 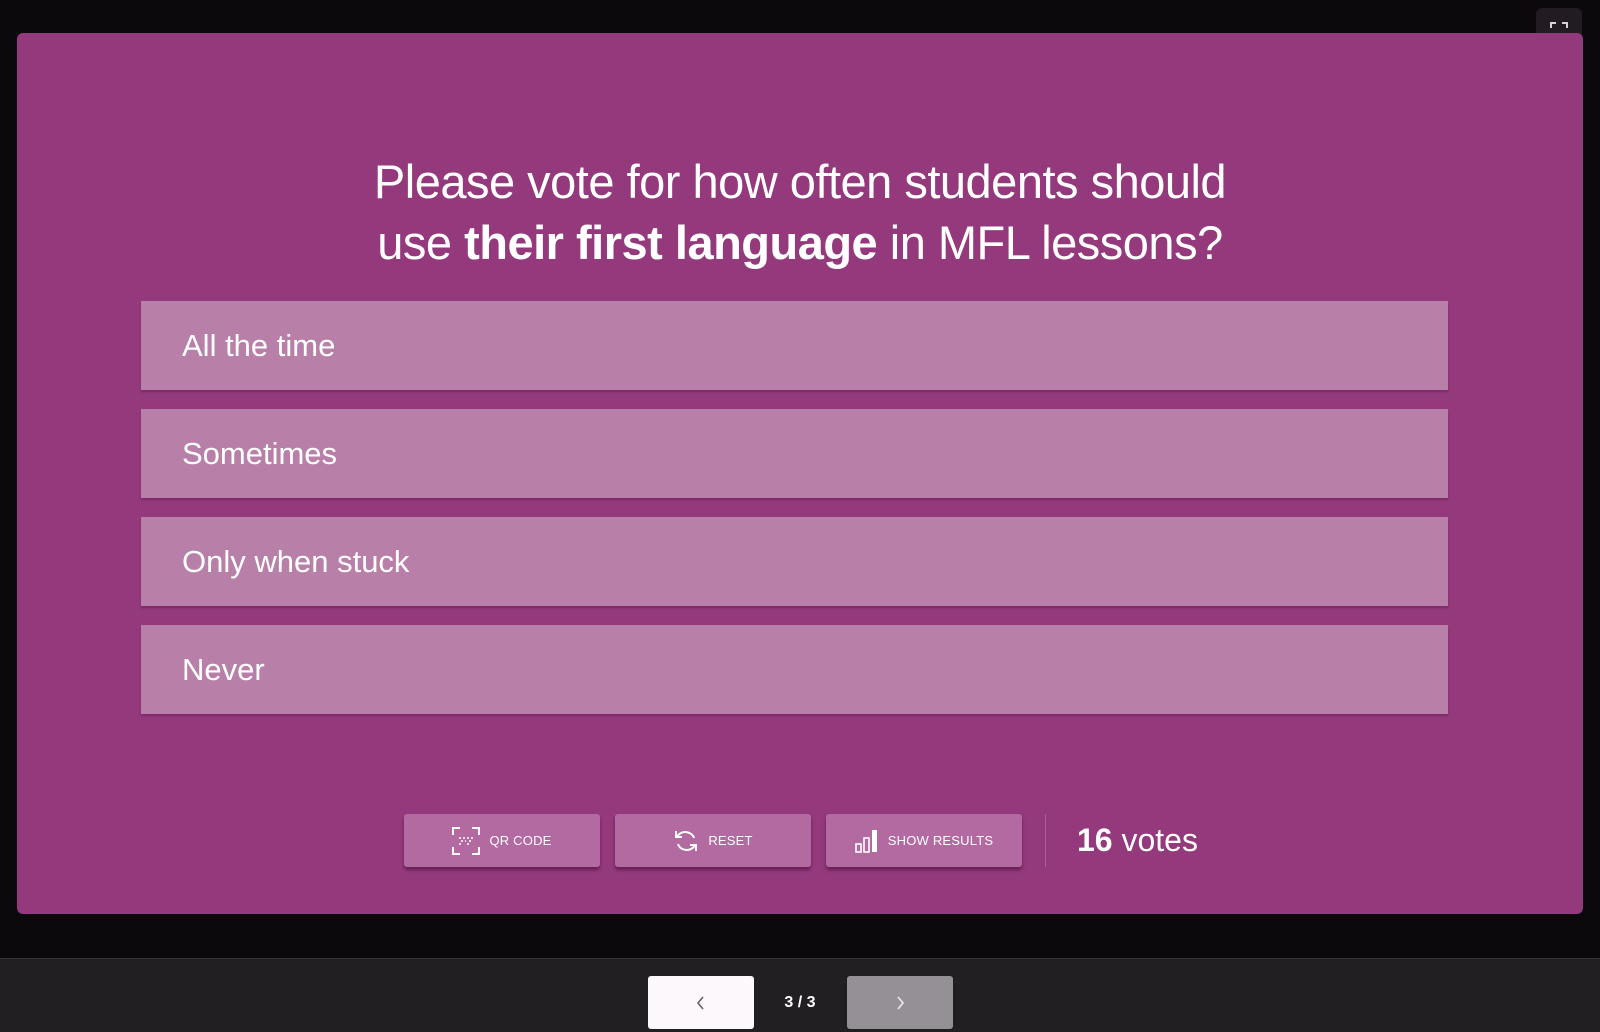 I want to click on controls-divider, so click(x=1045, y=840).